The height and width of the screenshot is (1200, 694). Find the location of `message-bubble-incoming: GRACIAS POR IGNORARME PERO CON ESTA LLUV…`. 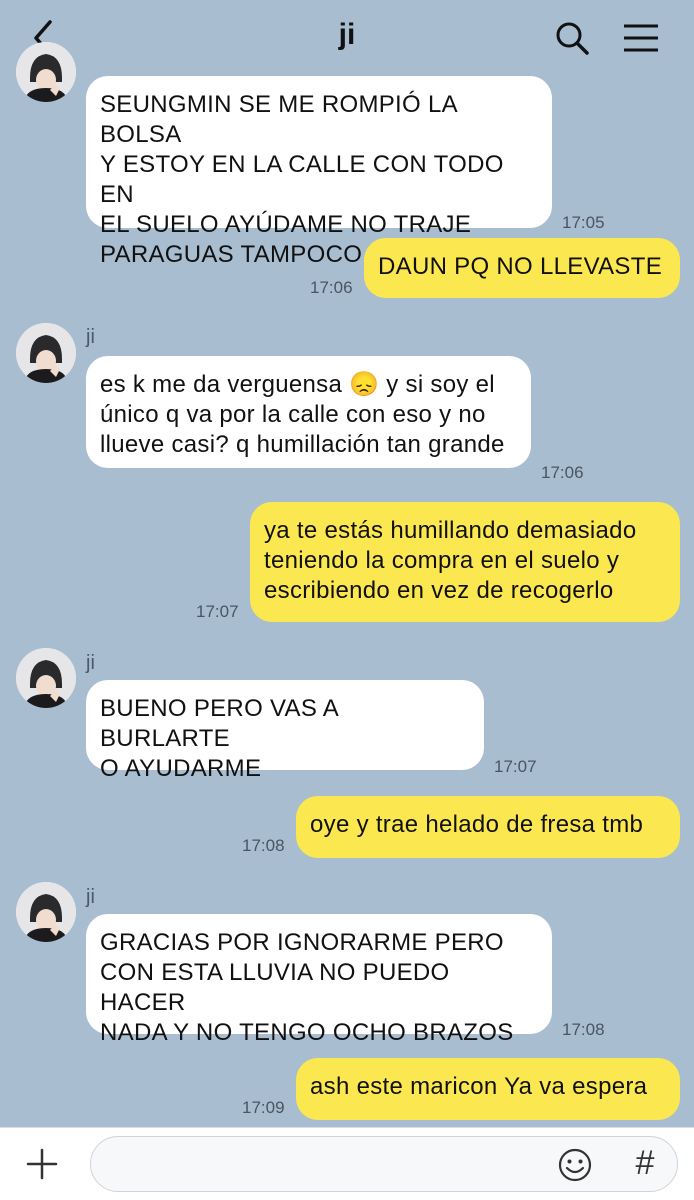

message-bubble-incoming: GRACIAS POR IGNORARME PERO CON ESTA LLUV… is located at coordinates (319, 980).